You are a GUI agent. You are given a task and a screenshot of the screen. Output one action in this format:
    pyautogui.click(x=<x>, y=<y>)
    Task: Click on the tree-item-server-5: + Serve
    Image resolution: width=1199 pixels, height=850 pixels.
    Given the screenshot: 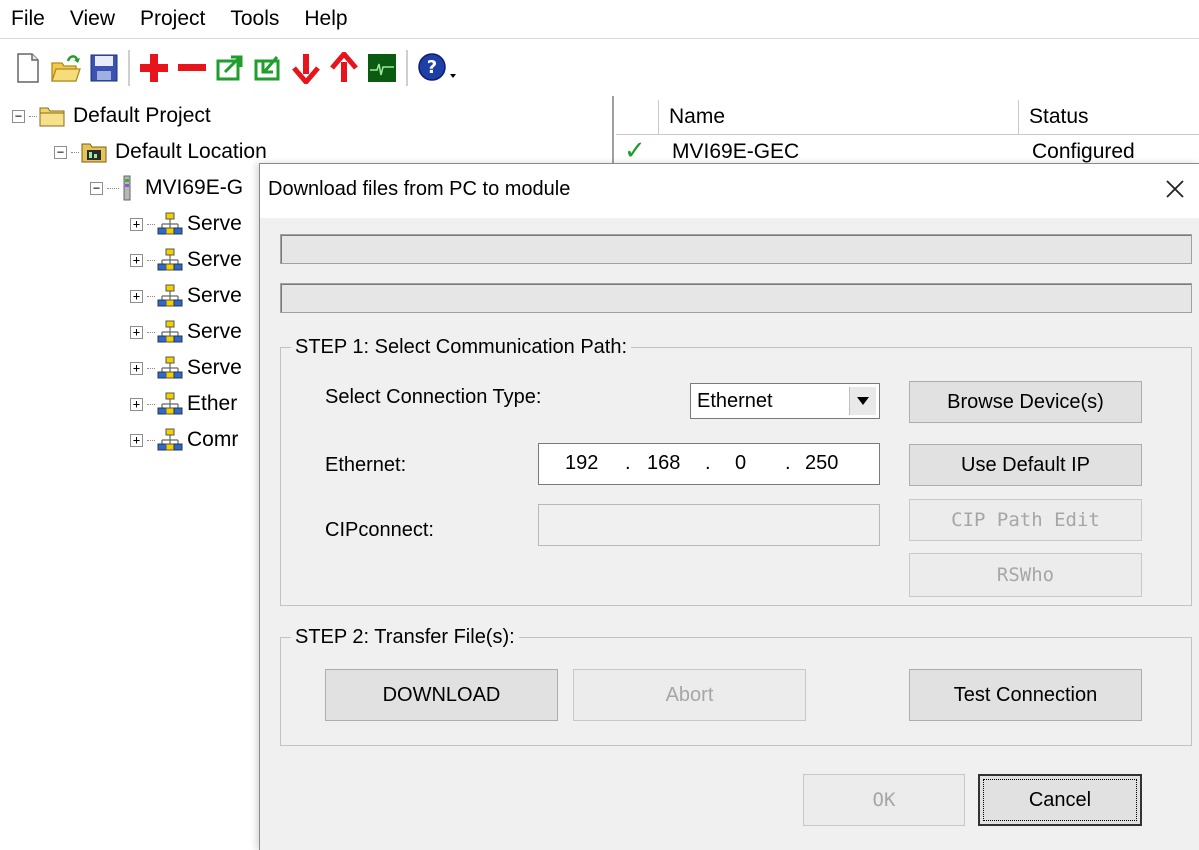 What is the action you would take?
    pyautogui.click(x=186, y=368)
    